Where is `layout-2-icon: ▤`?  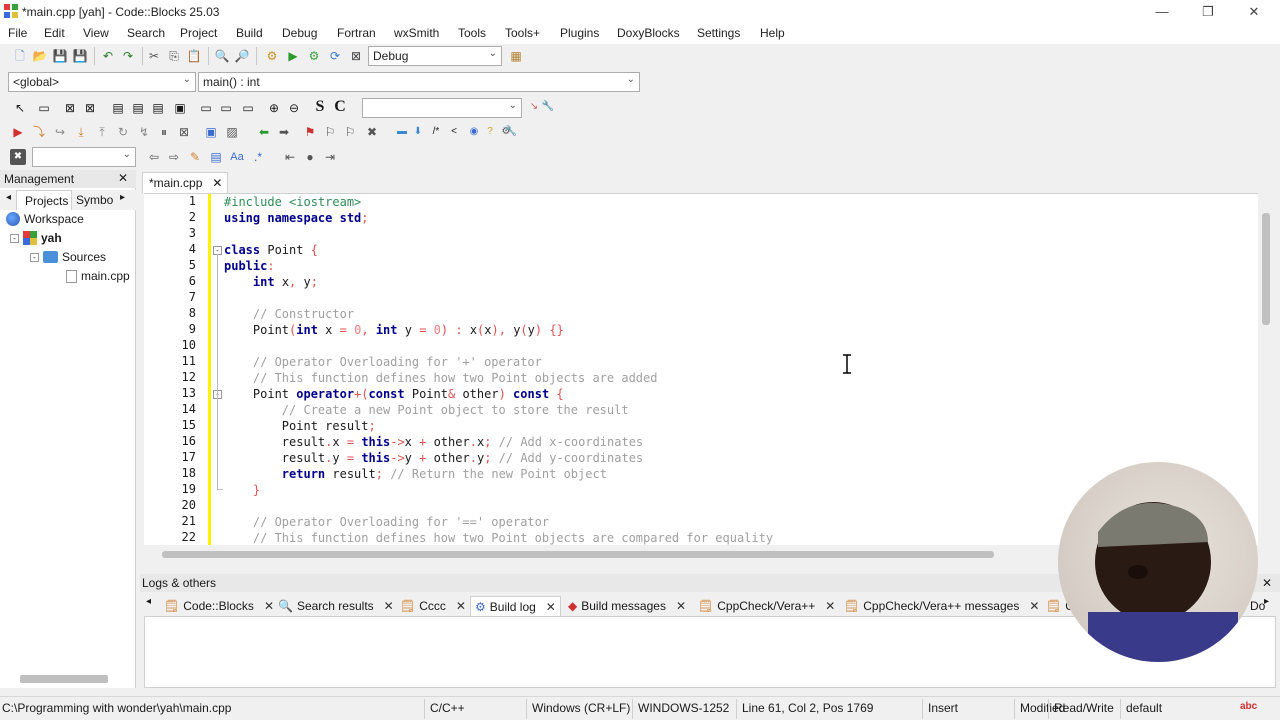 layout-2-icon: ▤ is located at coordinates (138, 108).